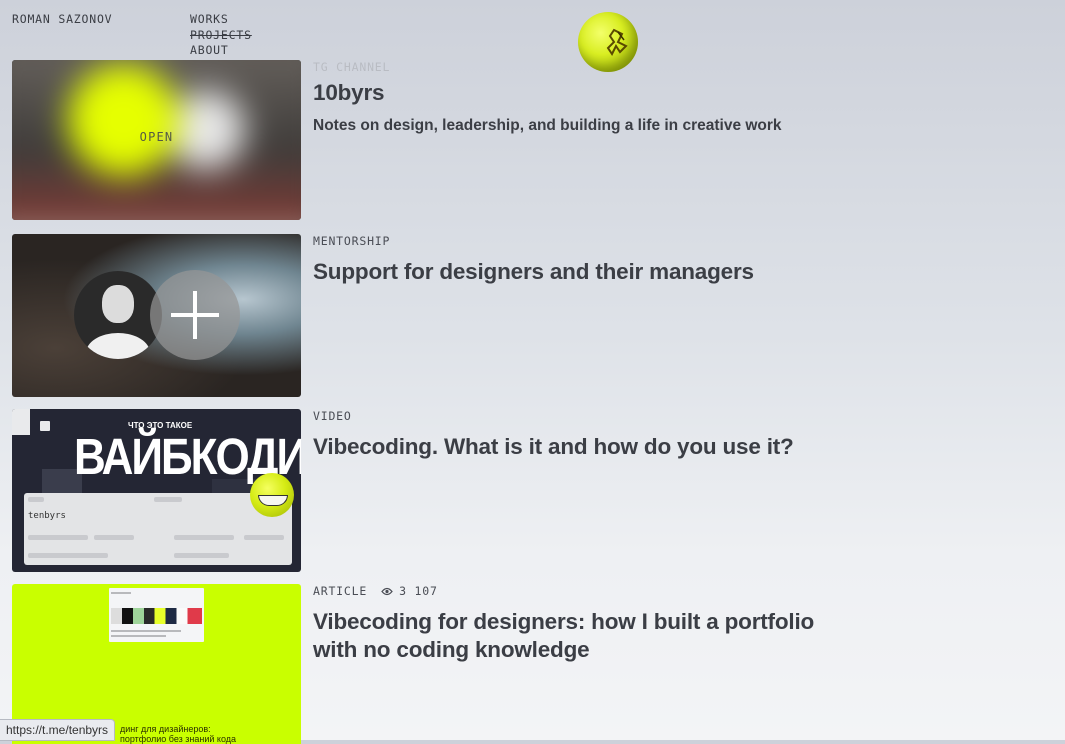 This screenshot has width=1065, height=744. I want to click on avatar, so click(118, 315).